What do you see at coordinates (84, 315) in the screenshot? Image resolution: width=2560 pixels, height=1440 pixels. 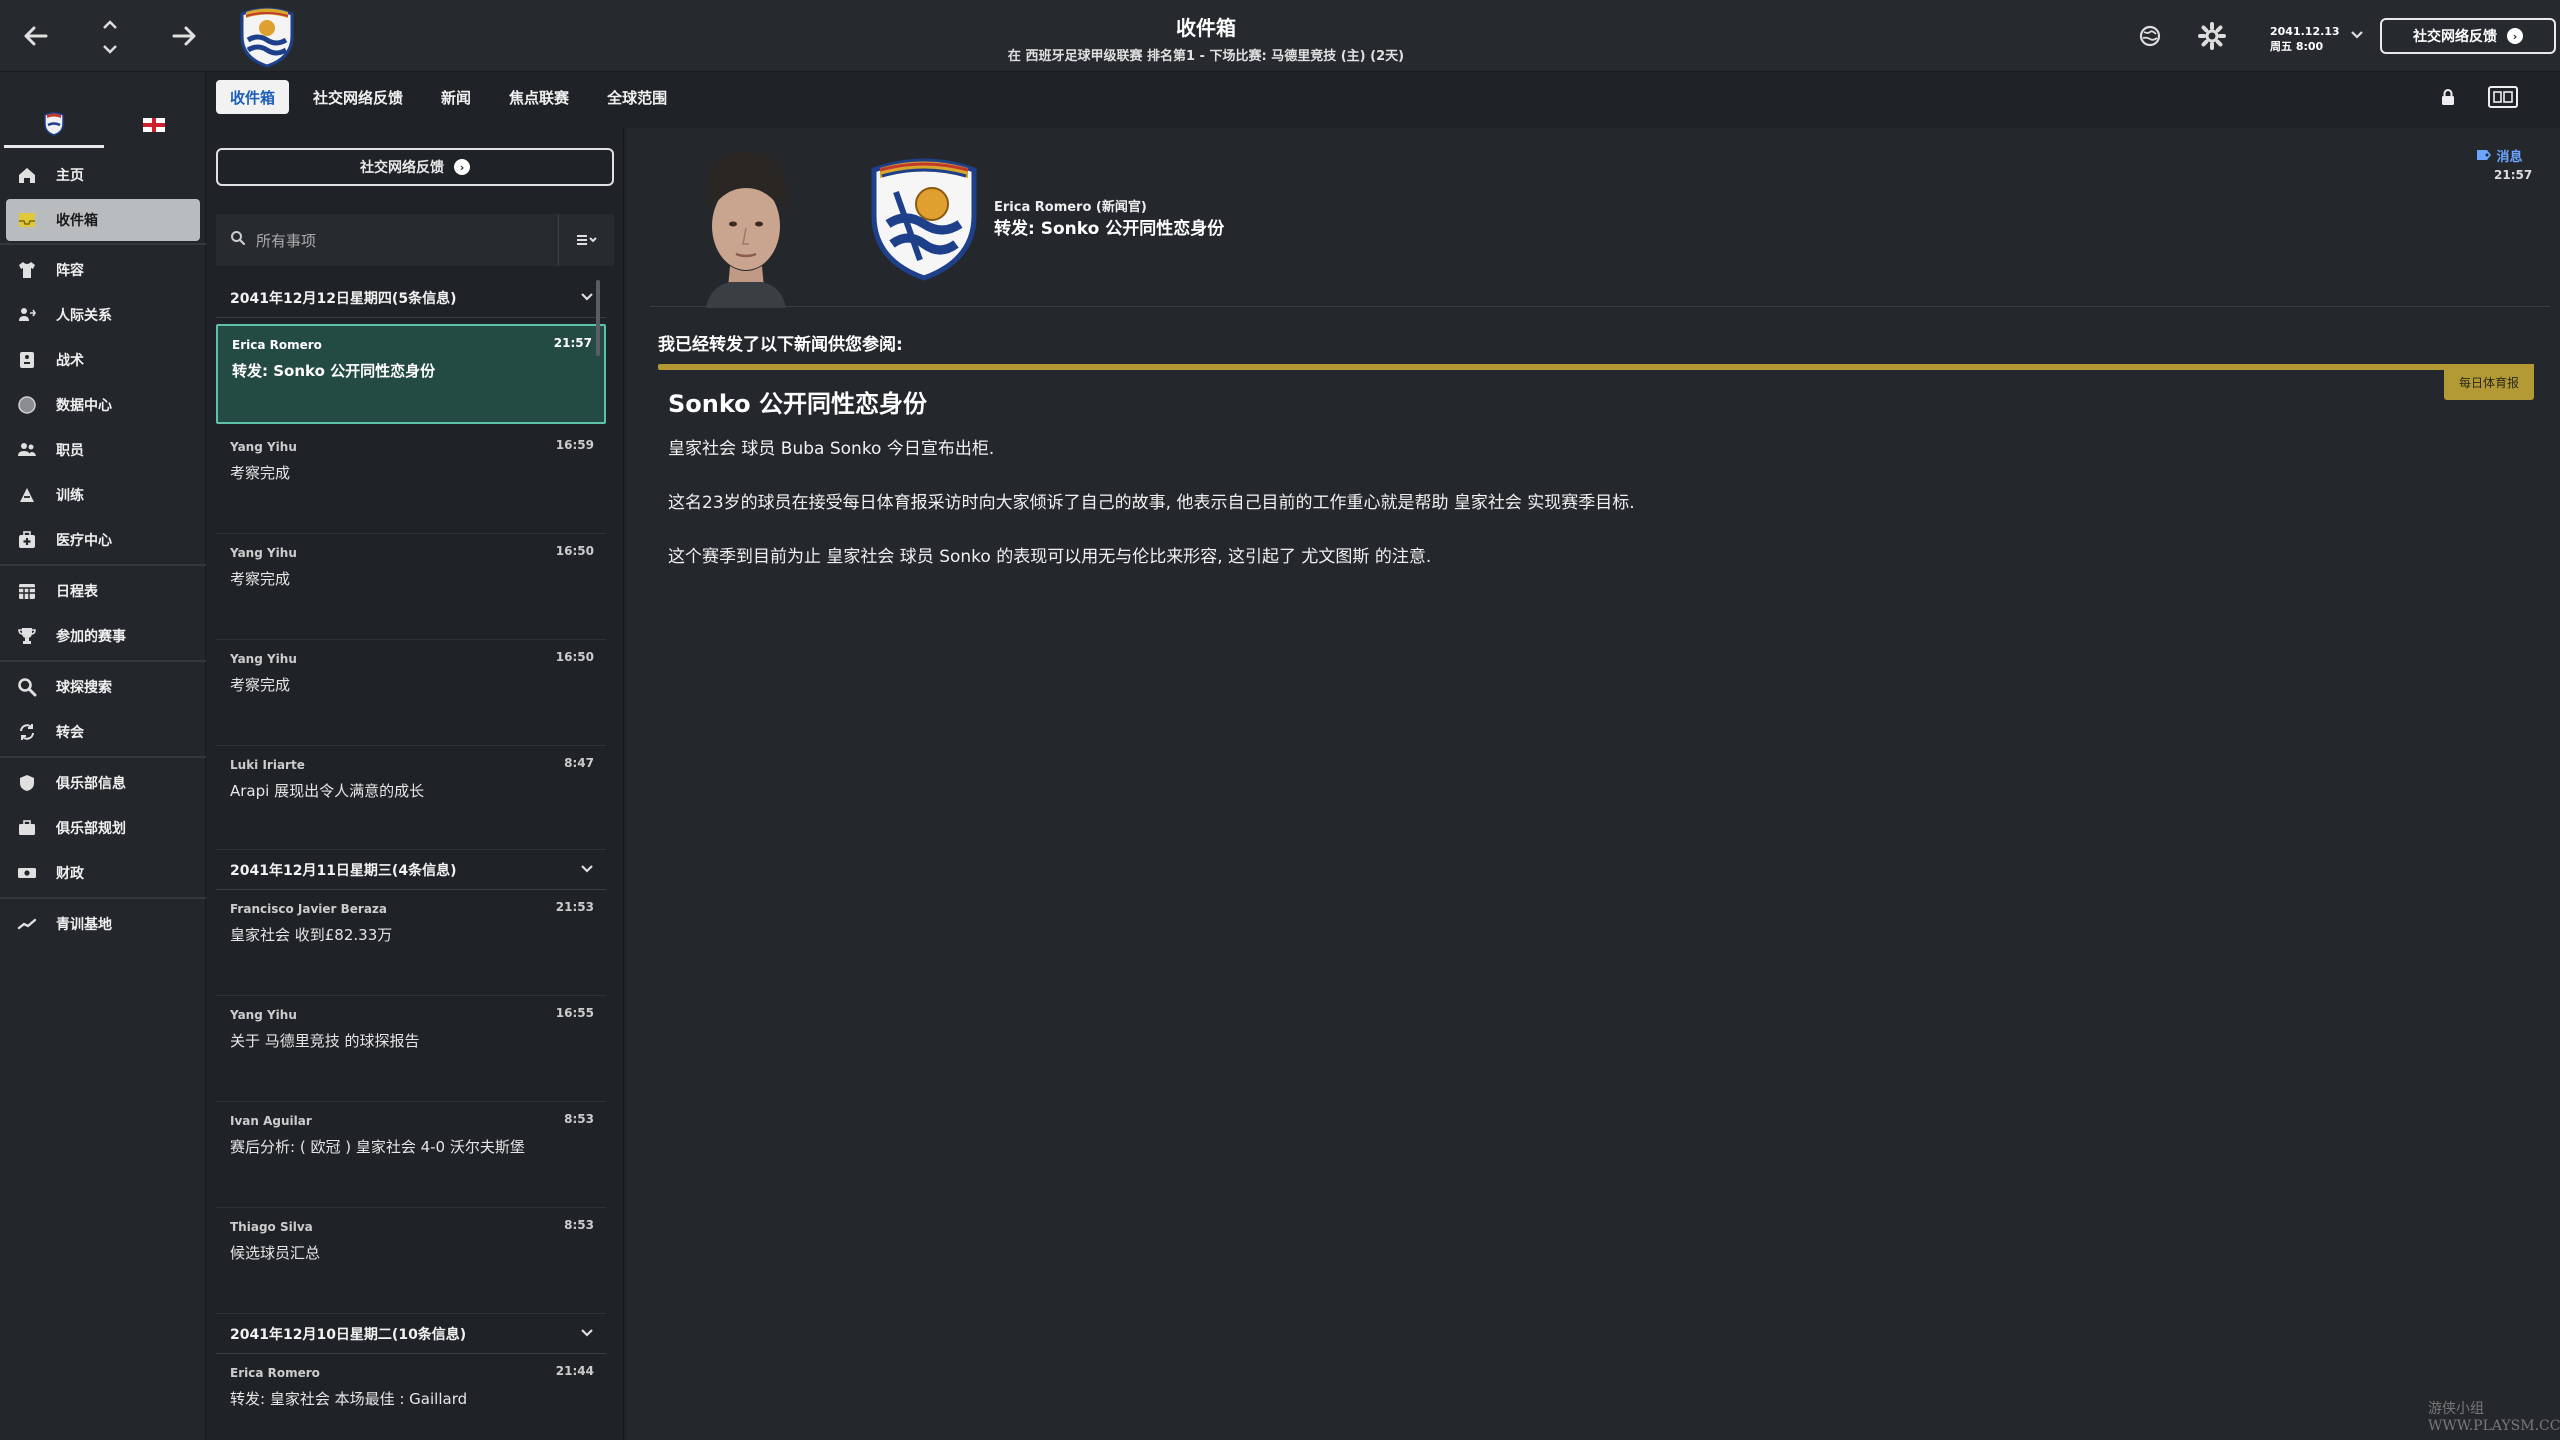 I see `sidebar-item-label: 人际关系` at bounding box center [84, 315].